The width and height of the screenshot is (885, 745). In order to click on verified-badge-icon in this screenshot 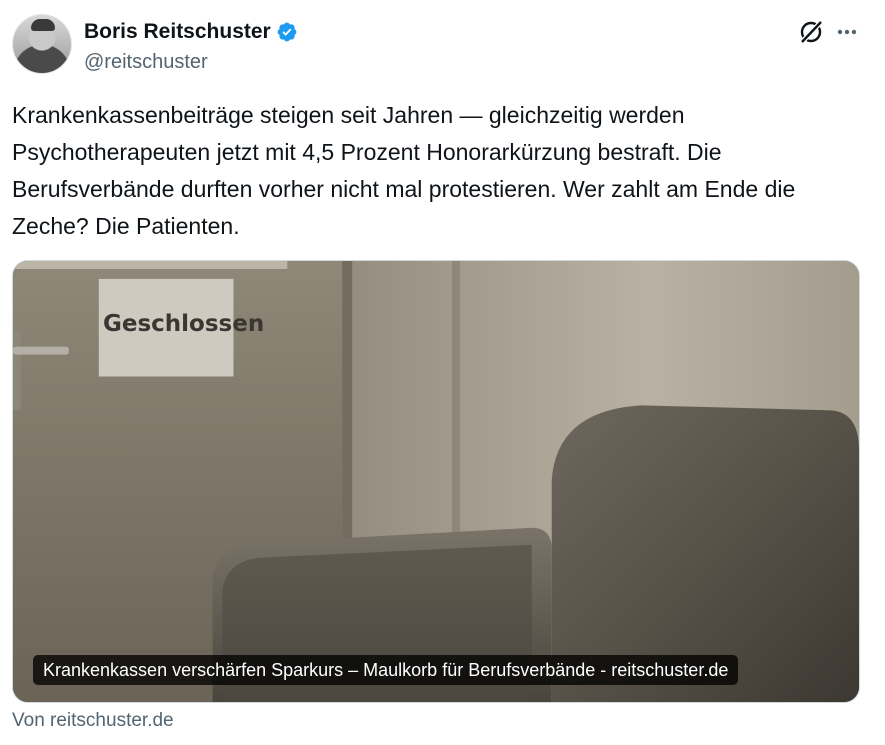, I will do `click(287, 32)`.